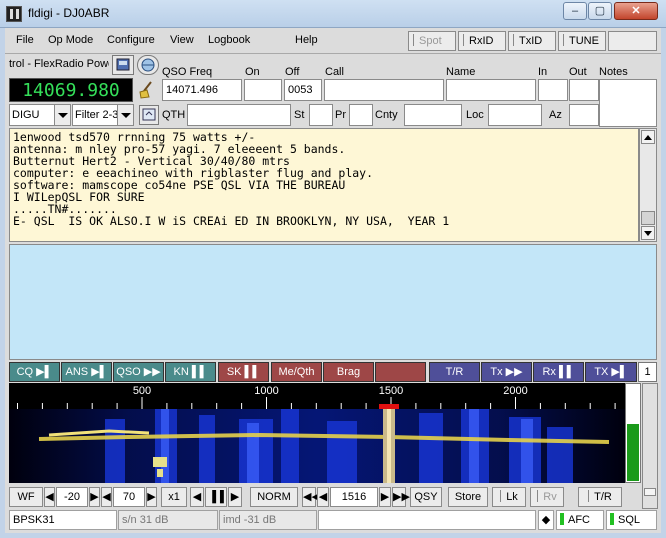 This screenshot has width=666, height=538. What do you see at coordinates (321, 115) in the screenshot?
I see `state-field` at bounding box center [321, 115].